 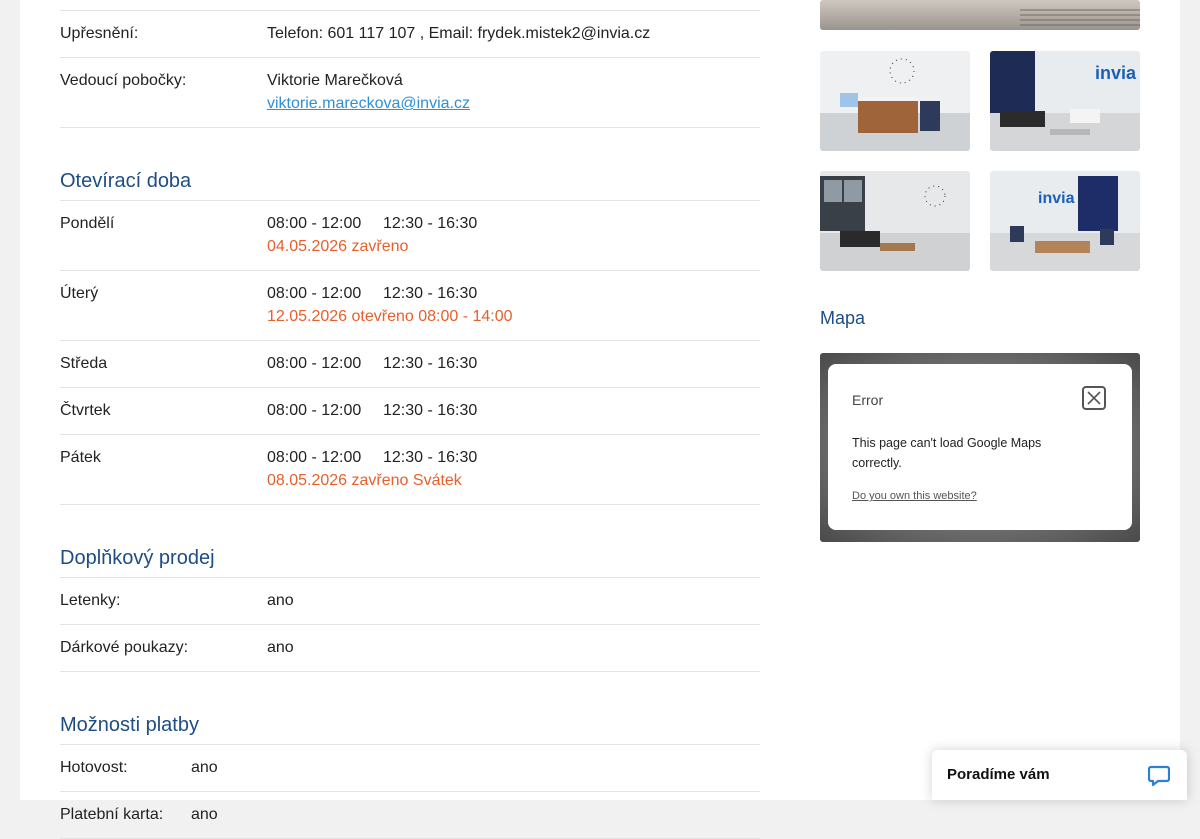 What do you see at coordinates (90, 600) in the screenshot?
I see `extra-sales-label: Letenky:` at bounding box center [90, 600].